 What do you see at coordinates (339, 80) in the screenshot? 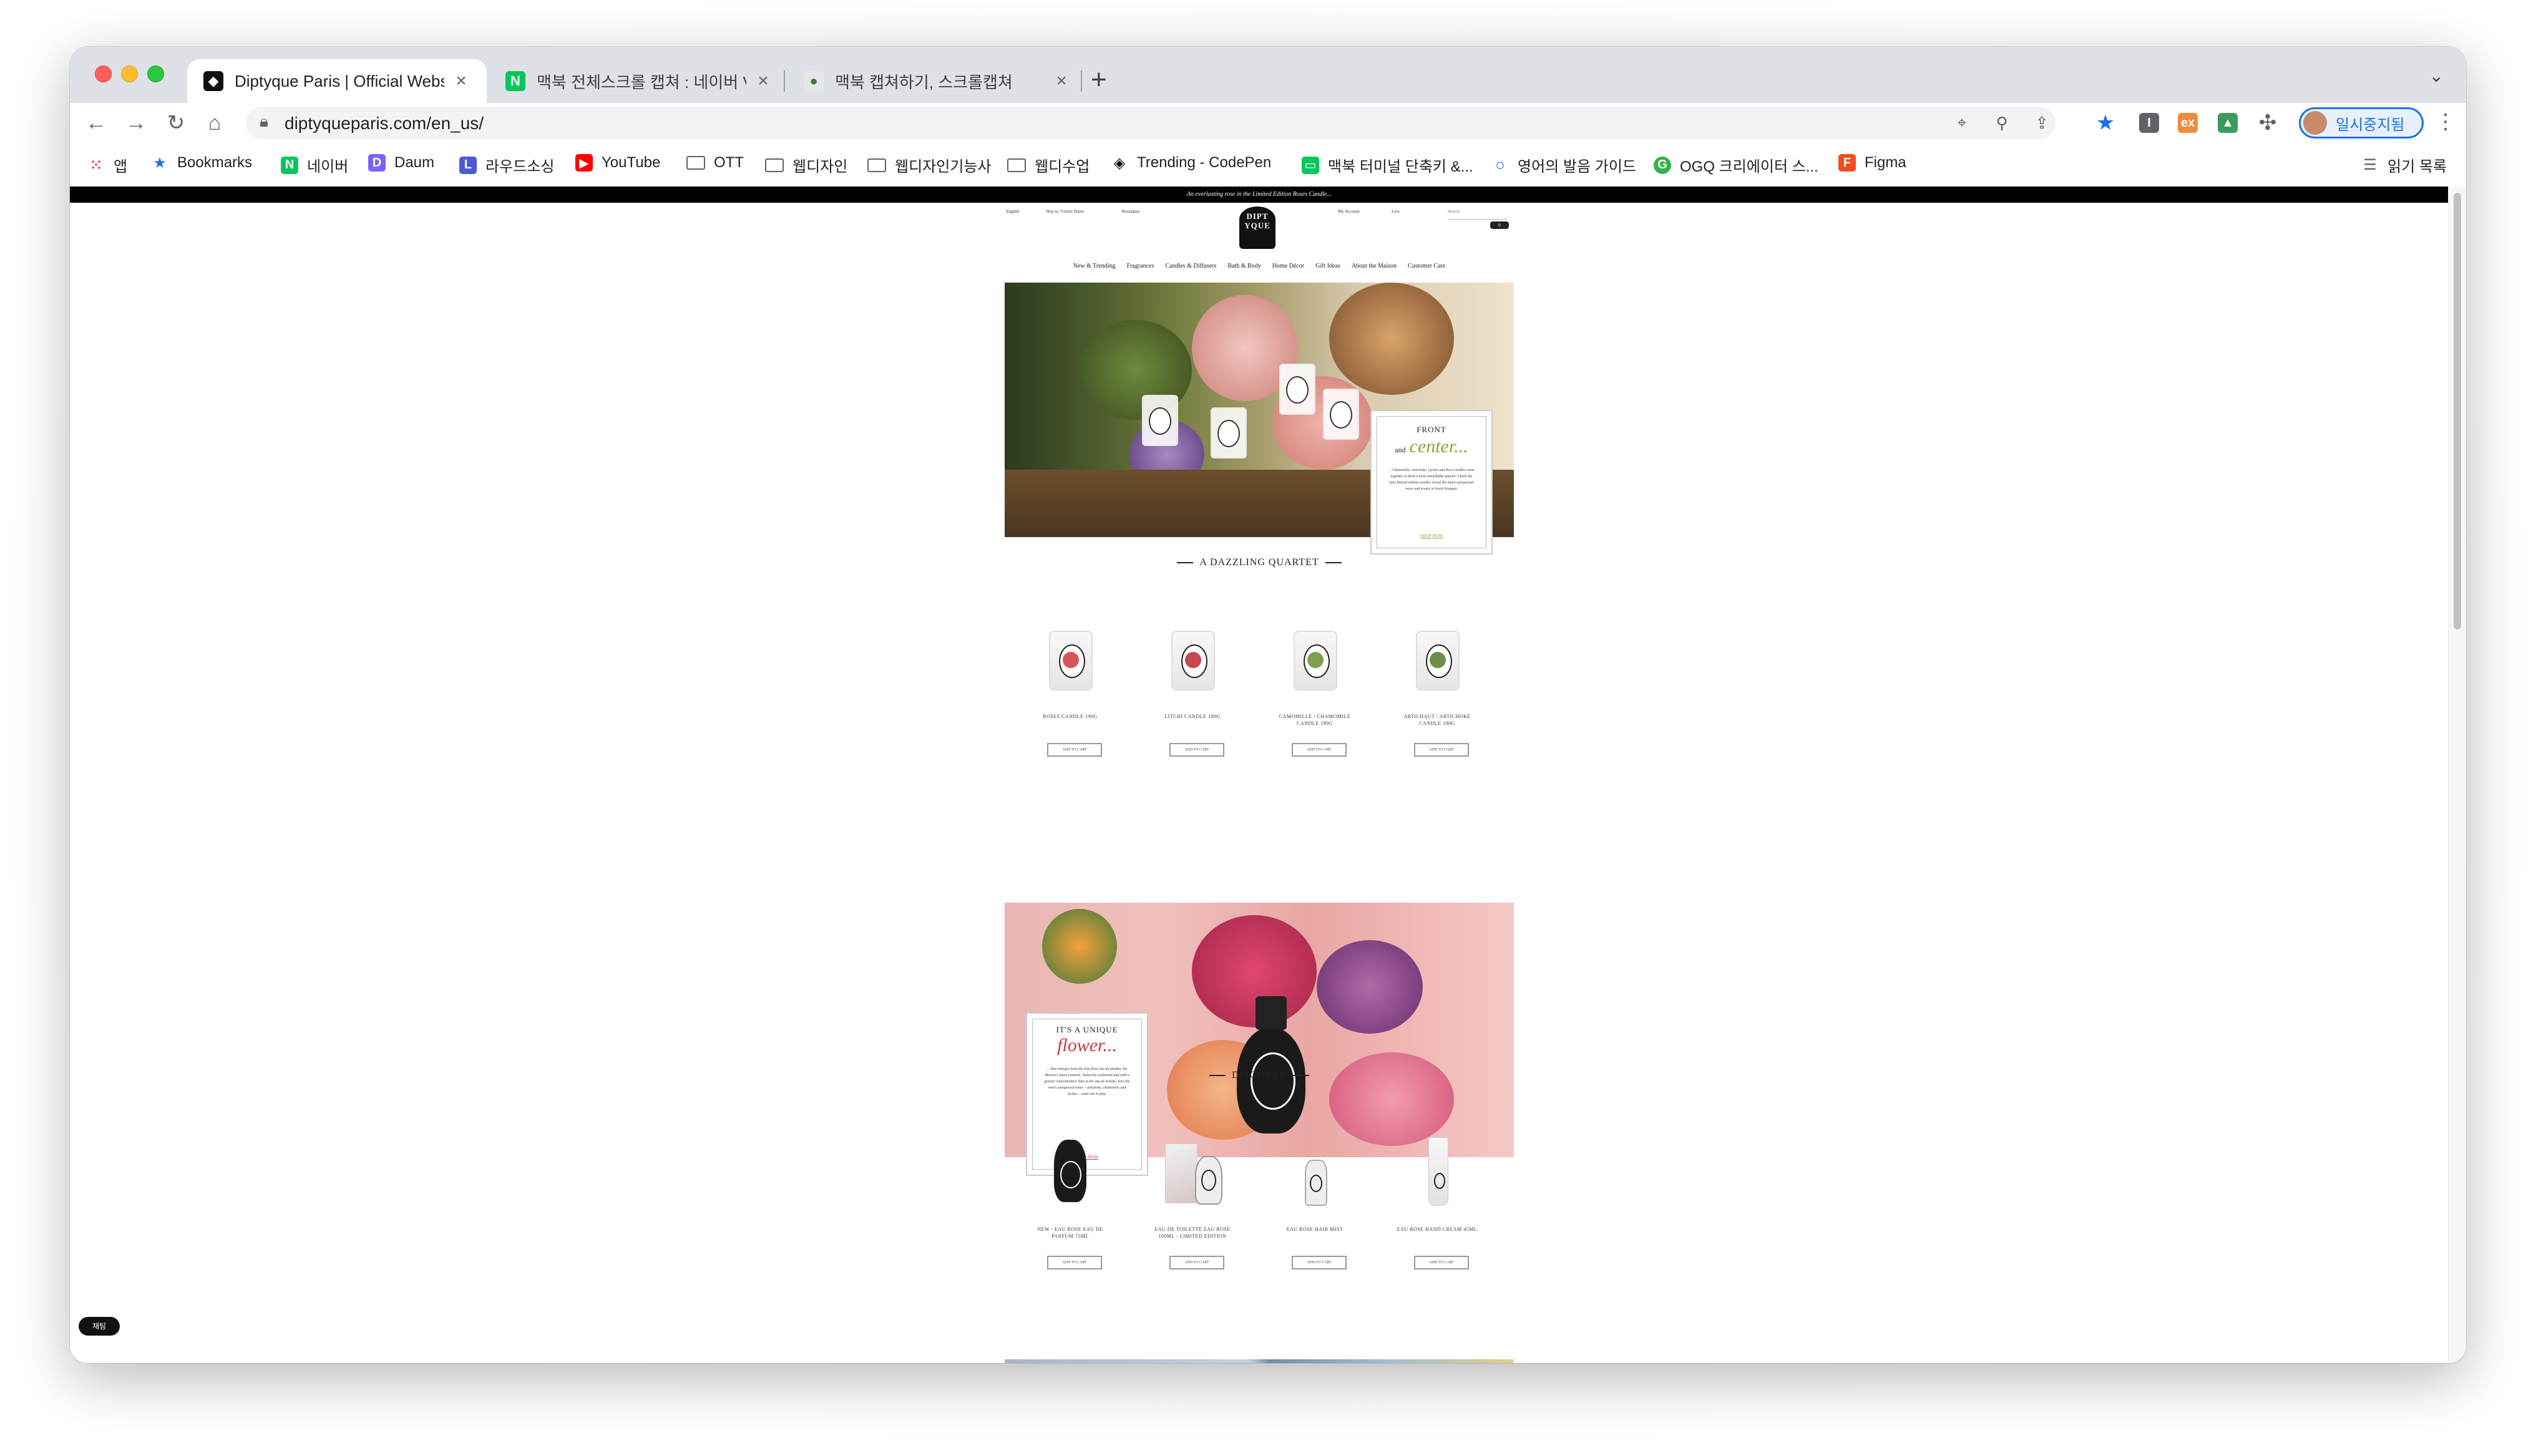
I see `tab-title: Diptyque Paris | Official Websit` at bounding box center [339, 80].